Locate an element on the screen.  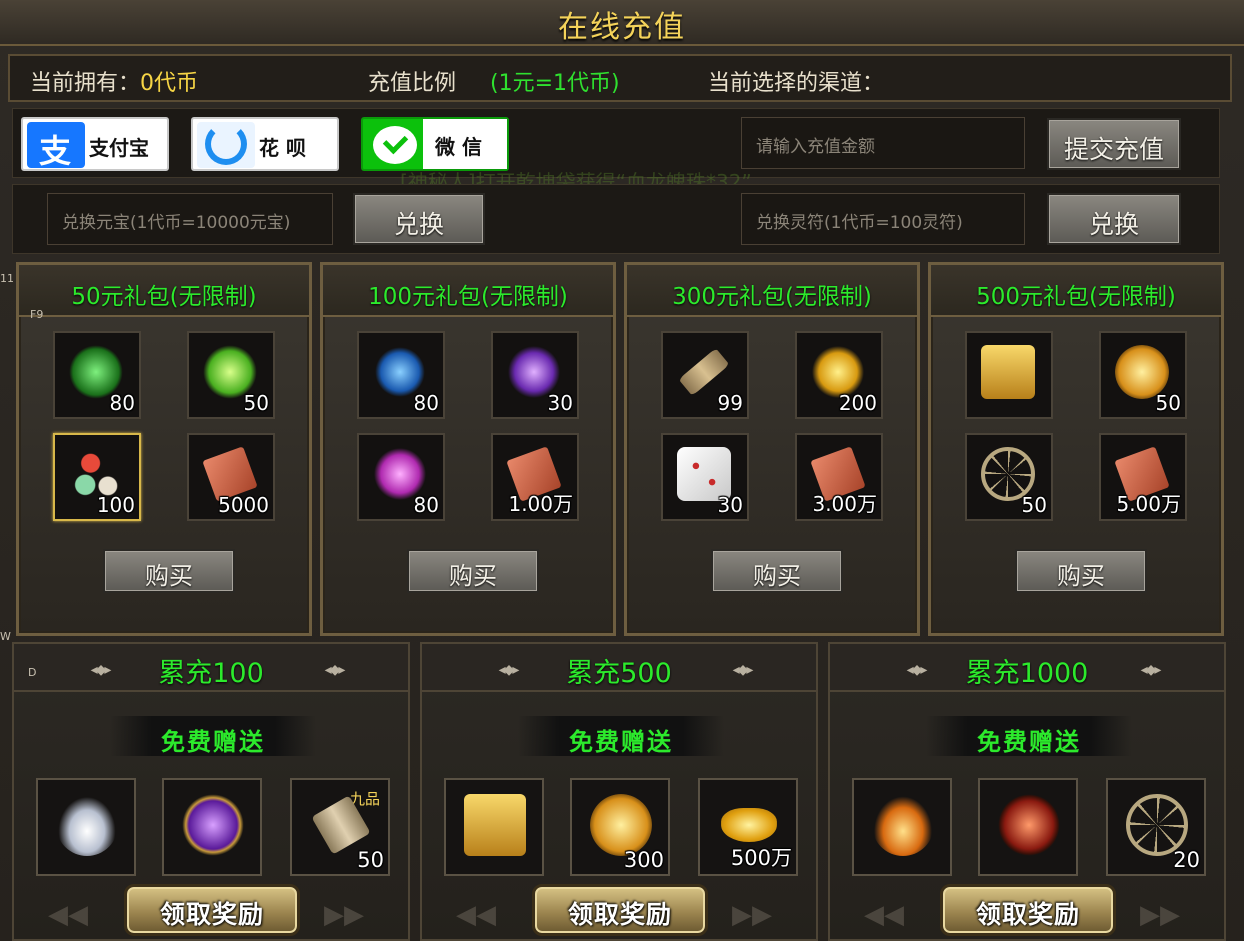
free-gift-label: 免费赠送 is located at coordinates (1029, 742).